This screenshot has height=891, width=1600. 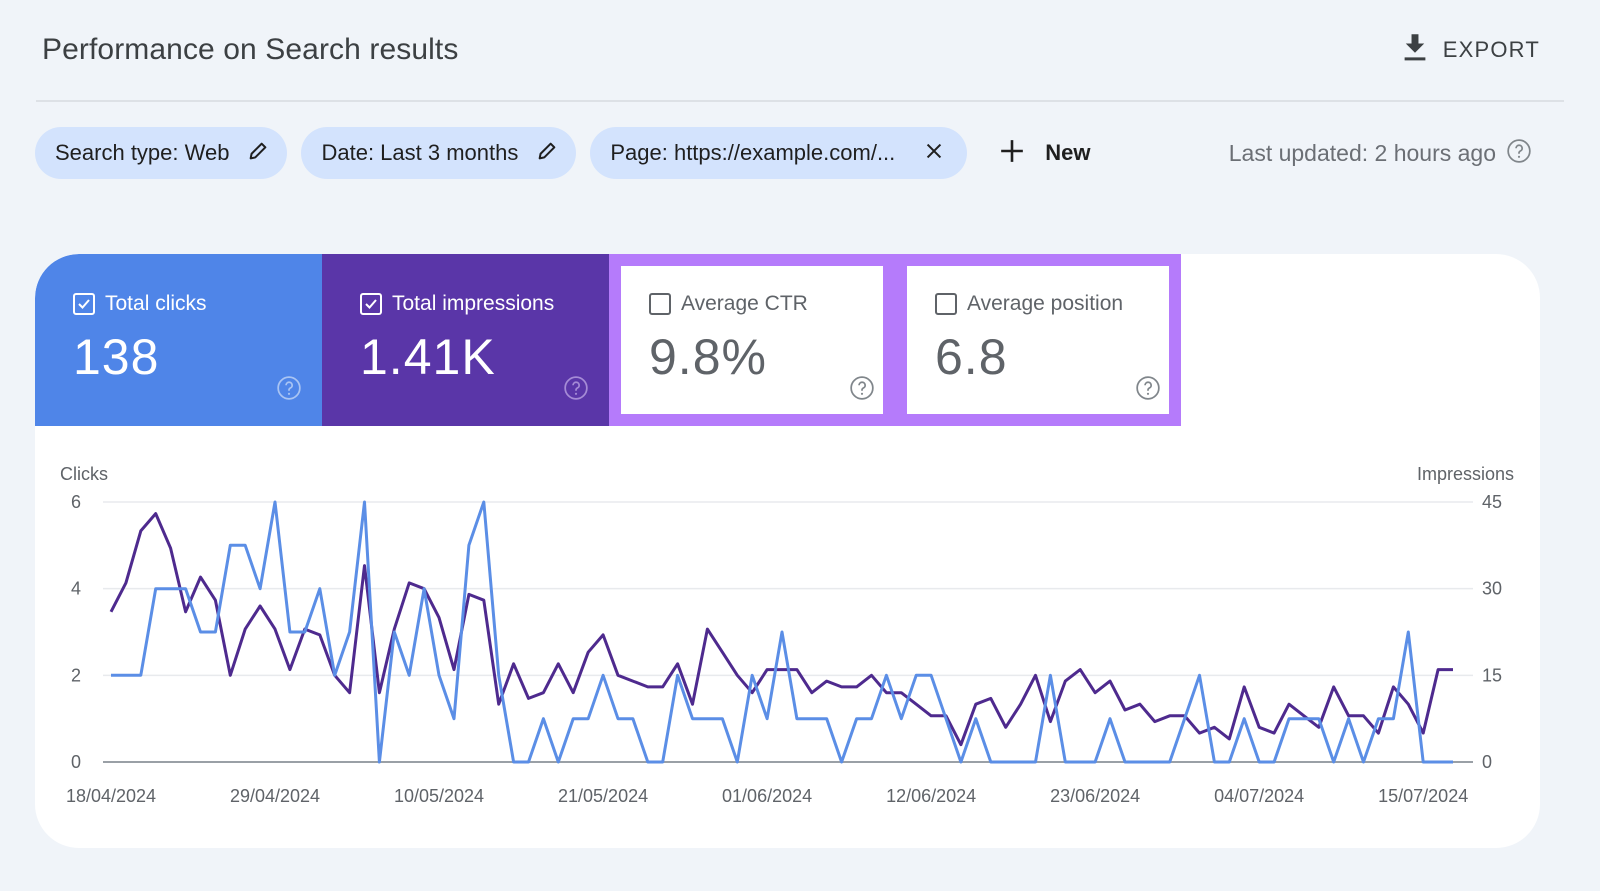 I want to click on x-tick-label: 23/06/2024, so click(x=1095, y=796).